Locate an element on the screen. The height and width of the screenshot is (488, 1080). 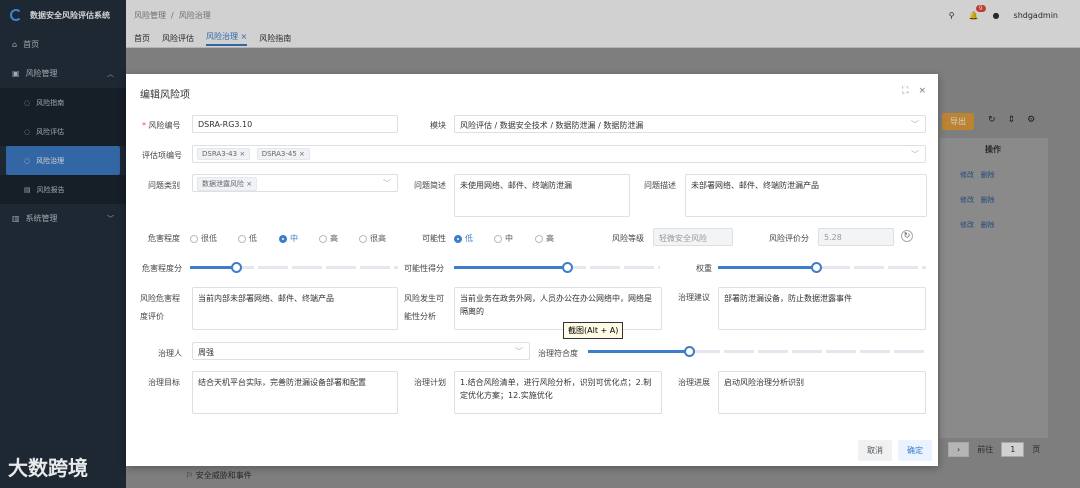
likelihood-label: 可能性 is located at coordinates (434, 238).